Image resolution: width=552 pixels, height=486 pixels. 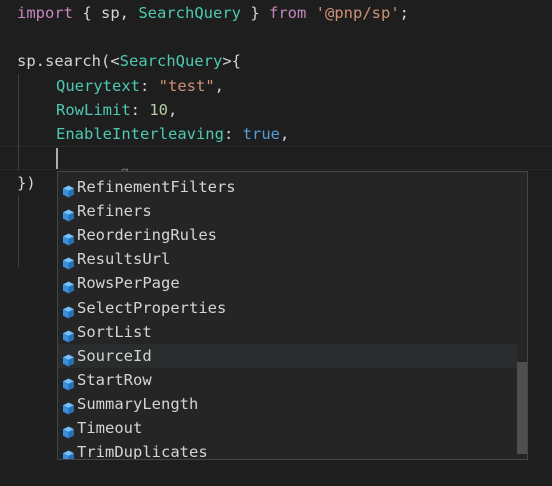 What do you see at coordinates (288, 235) in the screenshot?
I see `suggestion-item: ReorderingRules` at bounding box center [288, 235].